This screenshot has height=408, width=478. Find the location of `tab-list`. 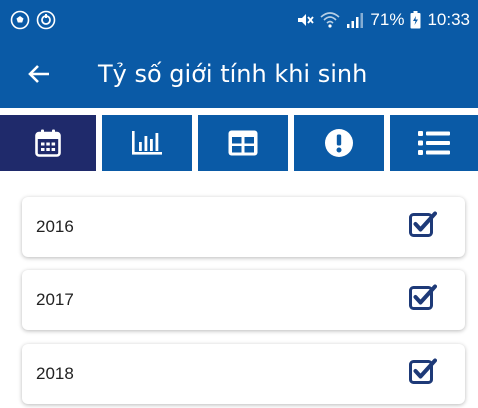

tab-list is located at coordinates (434, 143).